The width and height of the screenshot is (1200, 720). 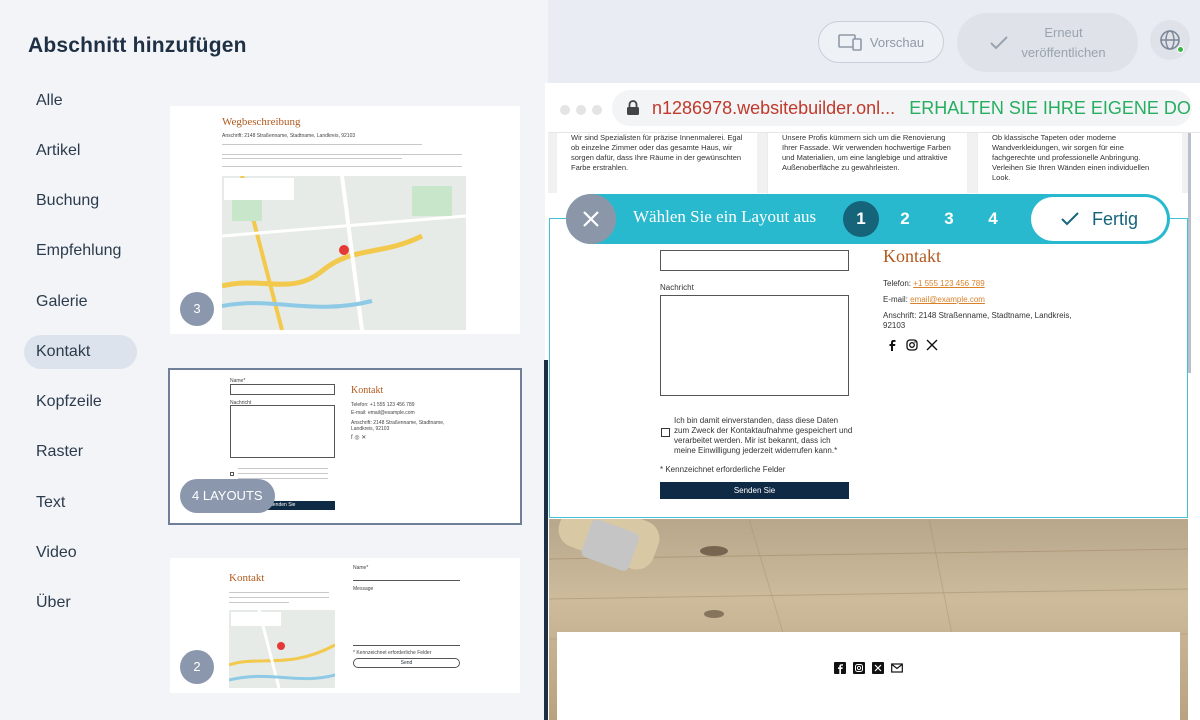 I want to click on category-galerie: Galerie, so click(x=80, y=302).